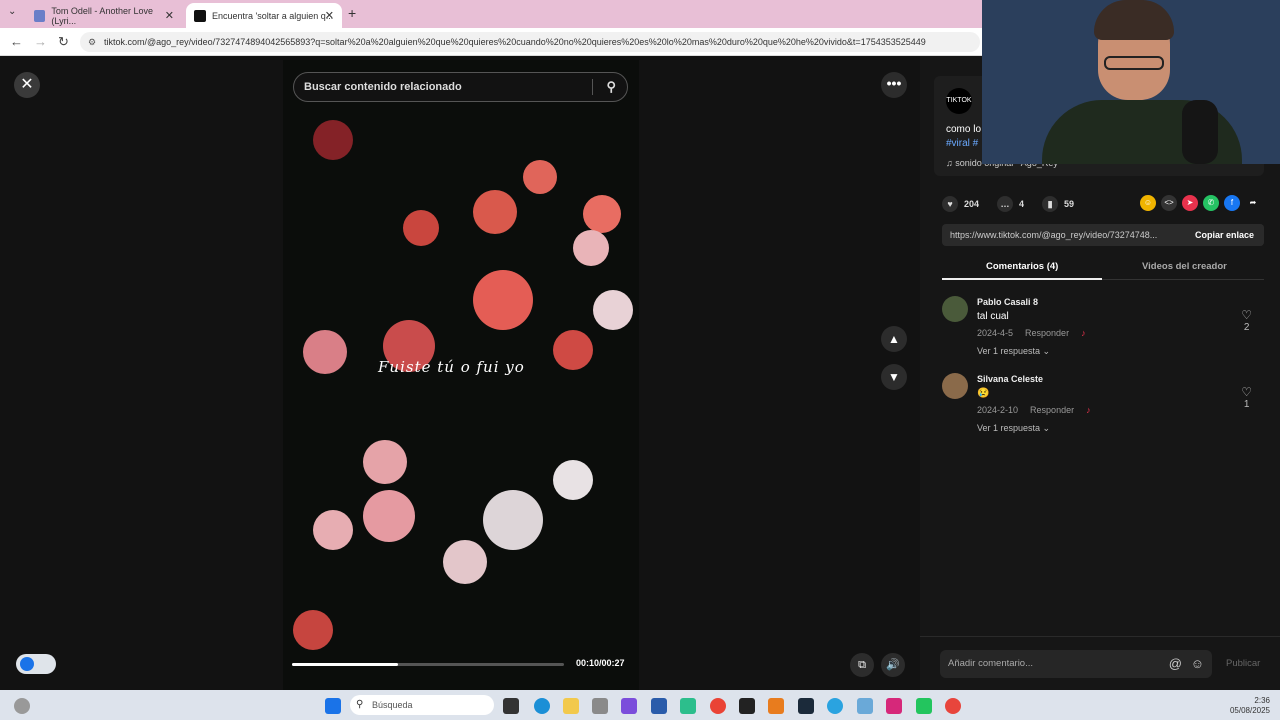 This screenshot has width=1280, height=720. Describe the element at coordinates (12, 11) in the screenshot. I see `tab-search-icon: ⌄` at that location.